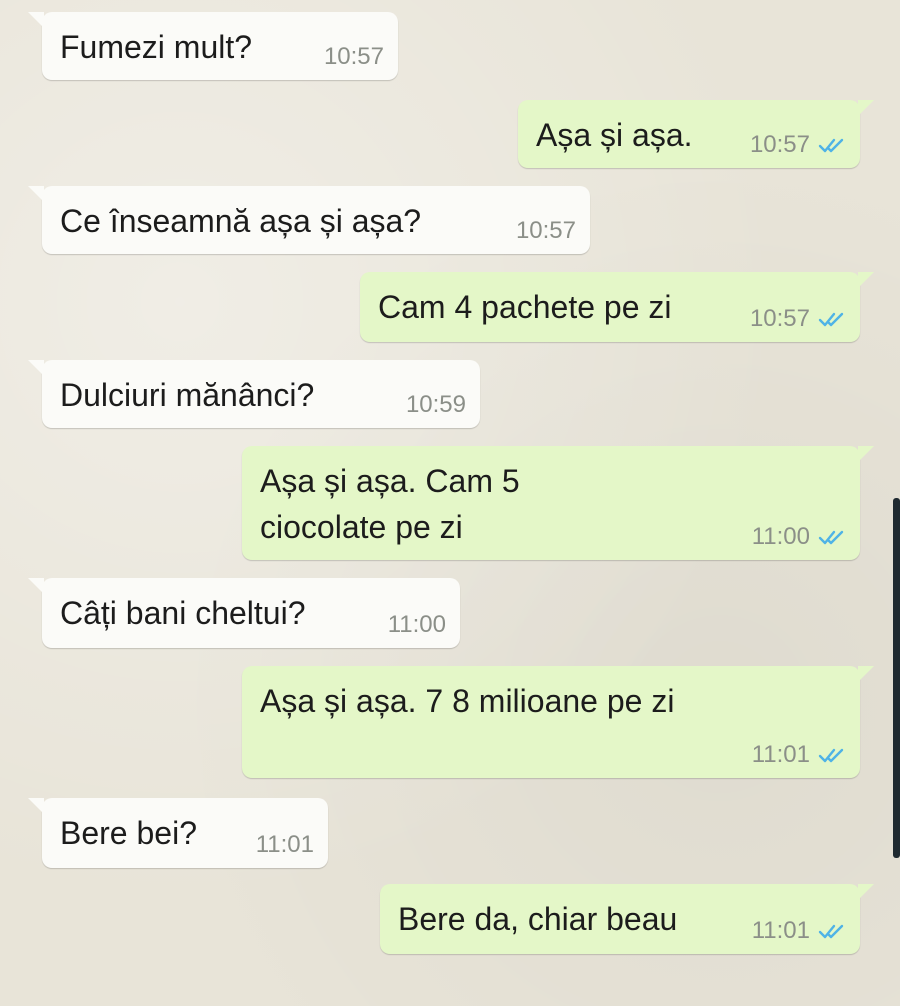  I want to click on message-bubble-outgoing: Așa și așa. Cam 5 ciocolate pe zi 11:00, so click(558, 503).